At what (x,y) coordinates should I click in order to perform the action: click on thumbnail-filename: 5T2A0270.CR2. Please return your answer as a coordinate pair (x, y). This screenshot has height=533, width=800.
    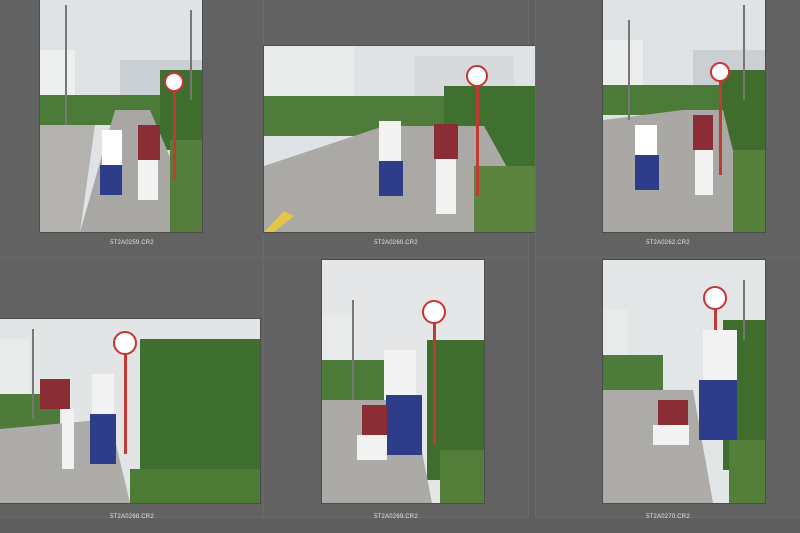
    Looking at the image, I should click on (668, 517).